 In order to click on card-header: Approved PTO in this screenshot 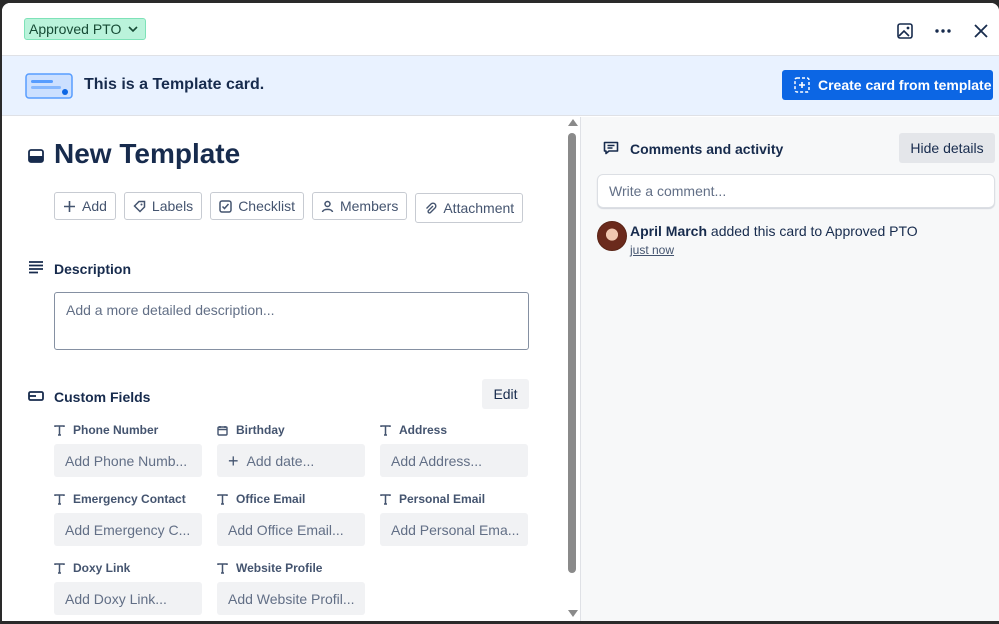, I will do `click(500, 29)`.